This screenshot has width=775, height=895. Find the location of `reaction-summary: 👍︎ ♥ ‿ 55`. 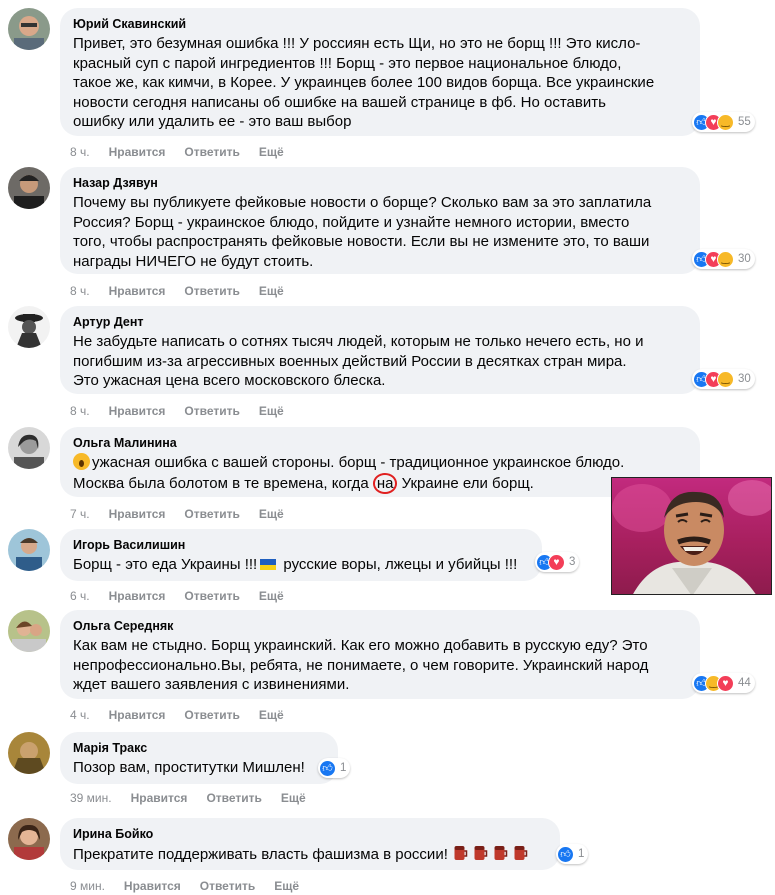

reaction-summary: 👍︎ ♥ ‿ 55 is located at coordinates (723, 122).